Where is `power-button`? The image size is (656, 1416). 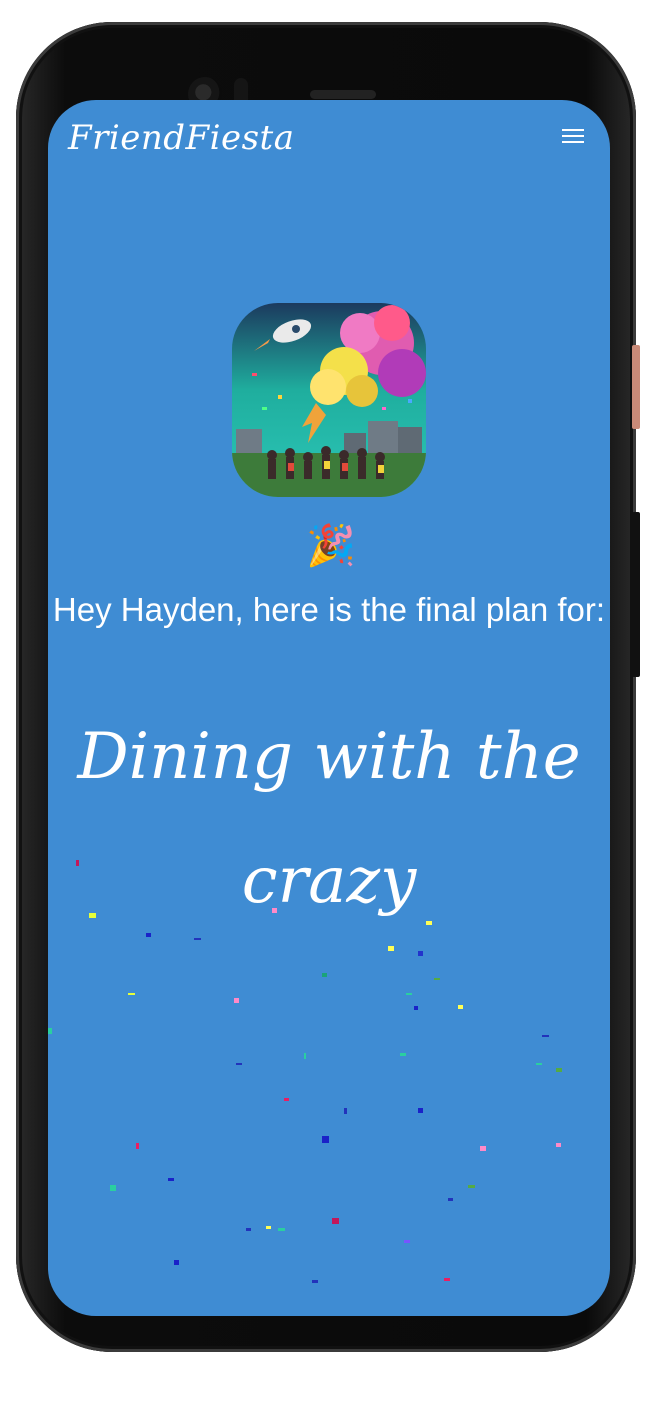
power-button is located at coordinates (636, 387).